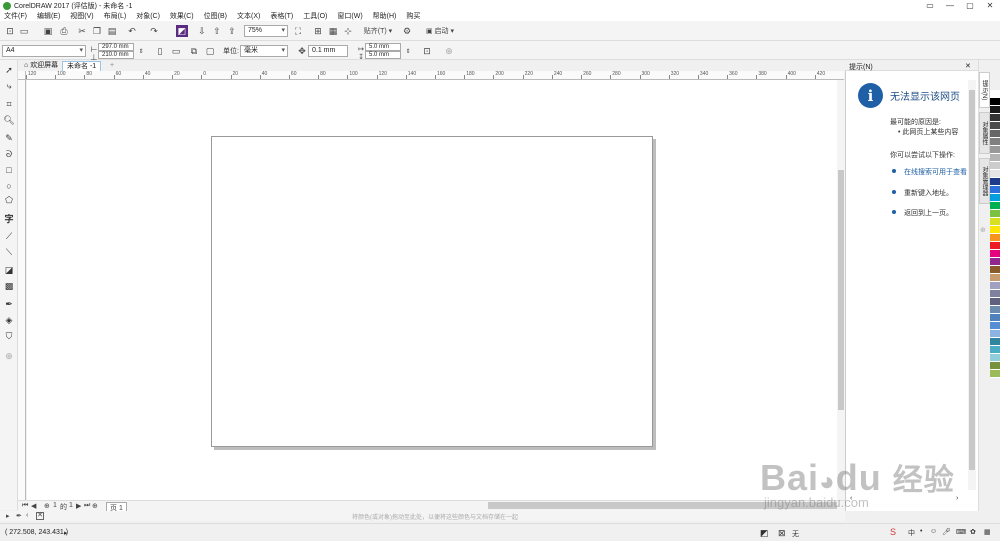 This screenshot has width=1000, height=541. What do you see at coordinates (8, 516) in the screenshot?
I see `palette-menu-icon: ▸` at bounding box center [8, 516].